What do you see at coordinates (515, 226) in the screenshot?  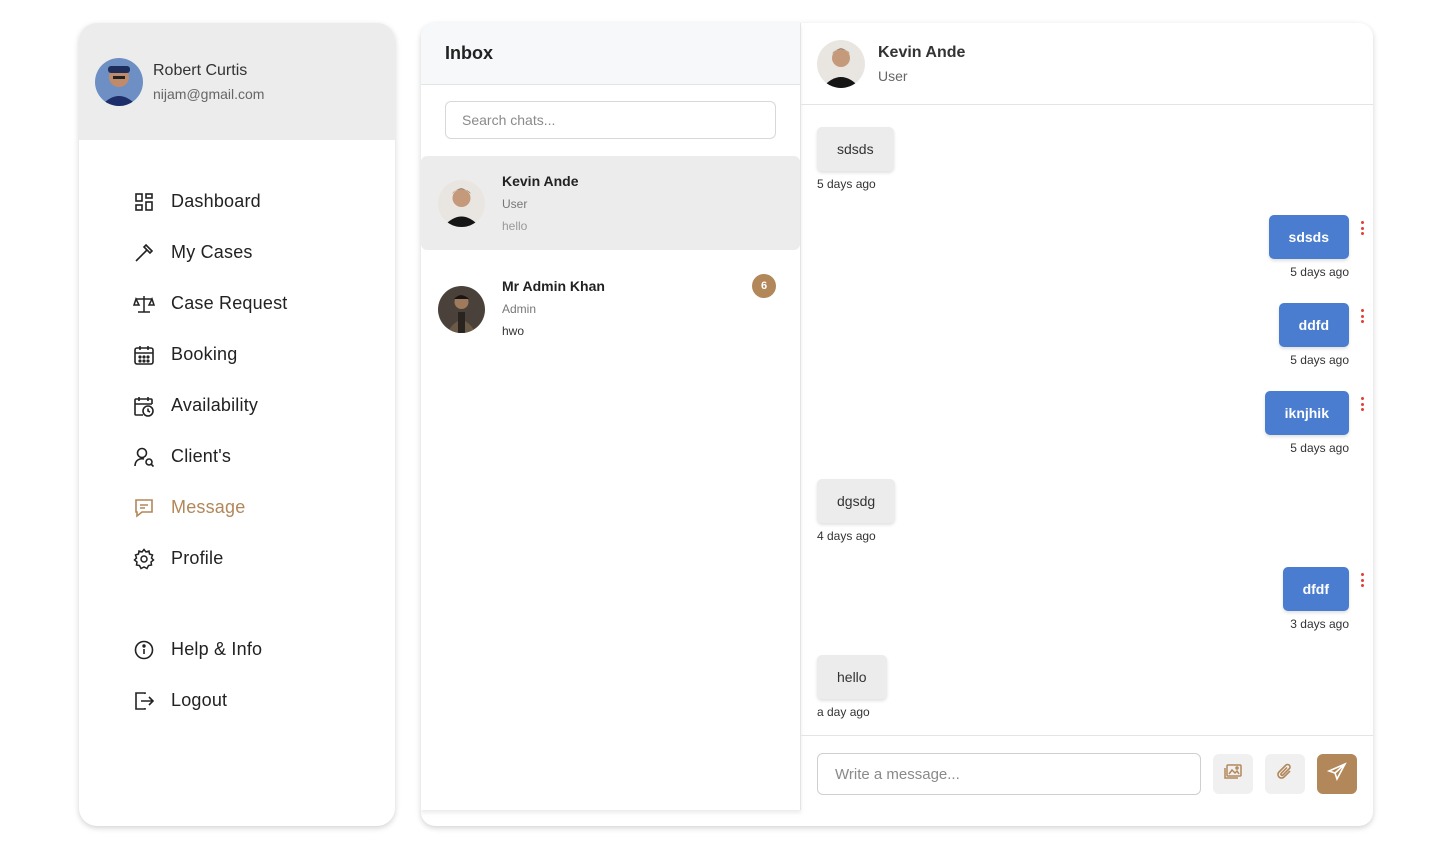 I see `chat-last-message: hello` at bounding box center [515, 226].